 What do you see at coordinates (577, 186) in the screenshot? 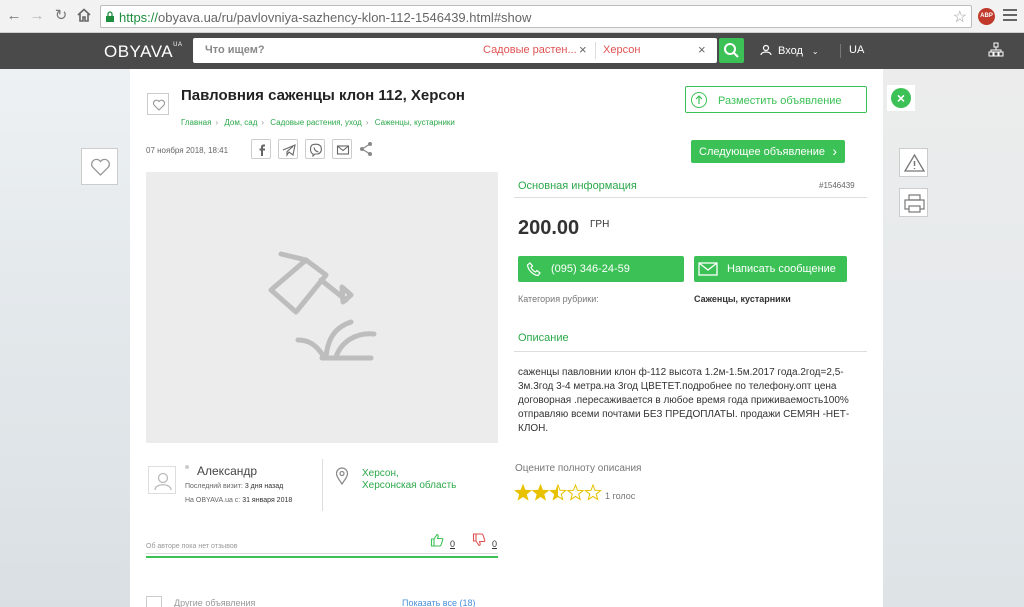
I see `main-info-heading: Основная информация` at bounding box center [577, 186].